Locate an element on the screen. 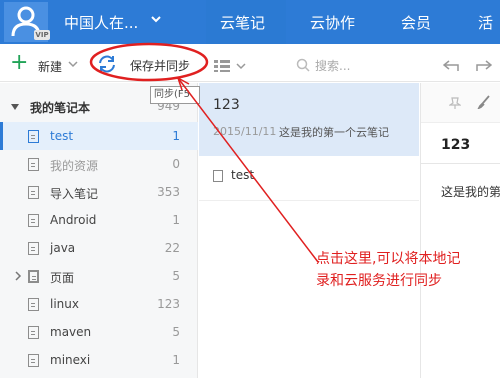 Image resolution: width=500 pixels, height=378 pixels. tab-cloud-notes: 云笔记 is located at coordinates (242, 22).